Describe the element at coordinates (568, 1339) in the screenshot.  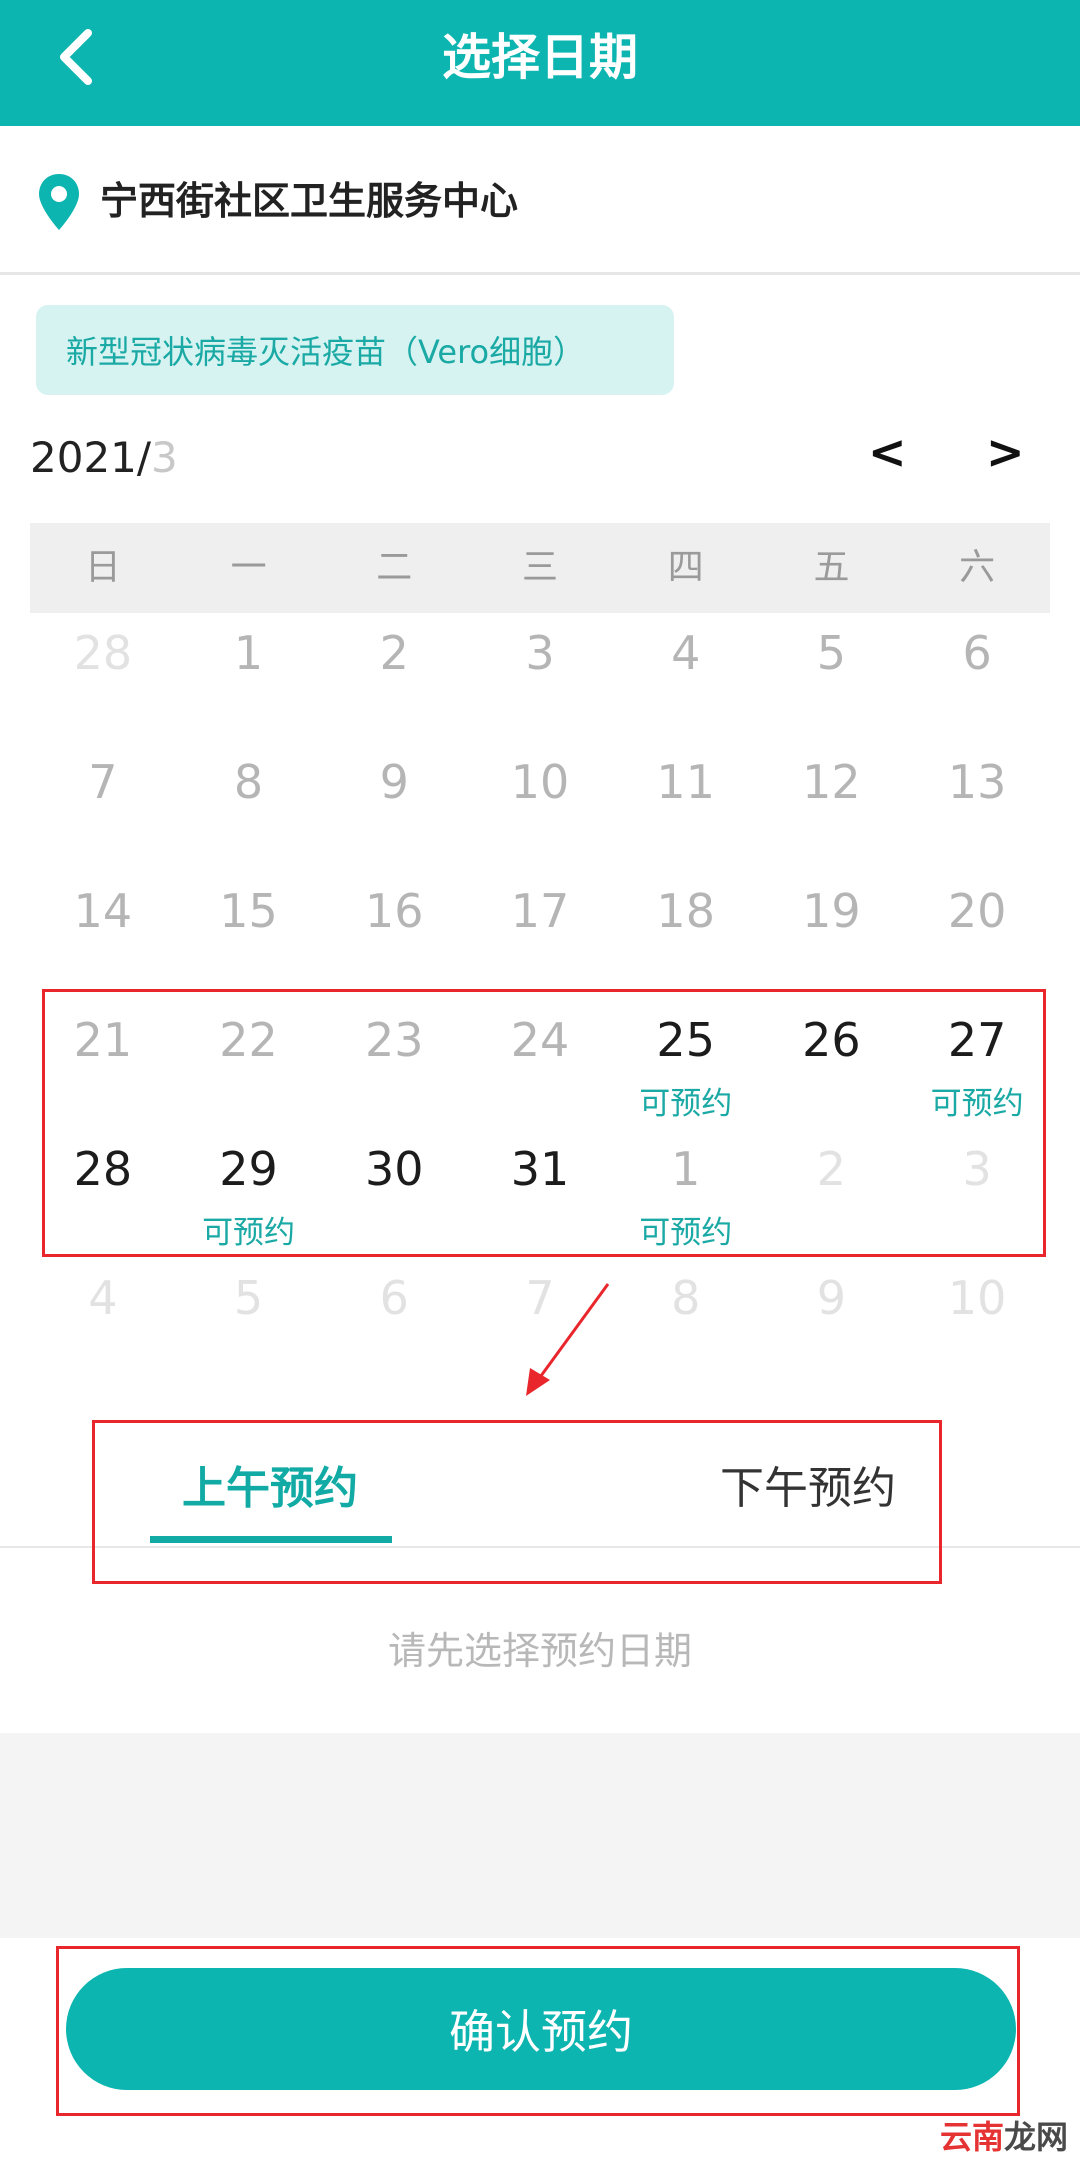
I see `annotation-arrow-icon` at that location.